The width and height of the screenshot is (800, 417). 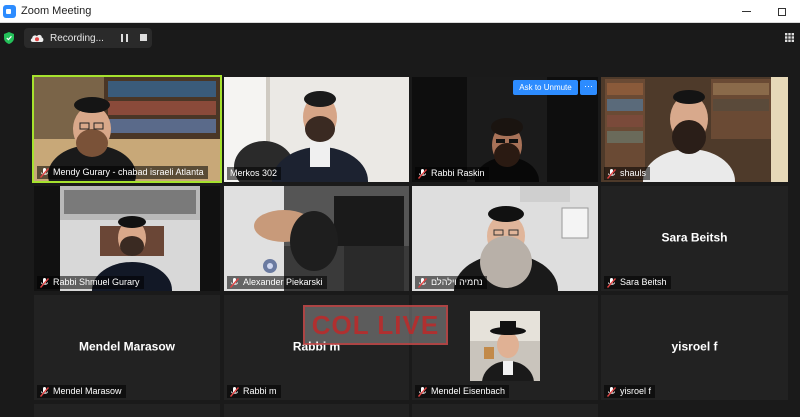 What do you see at coordinates (400, 11) in the screenshot?
I see `title-bar: Zoom Meeting` at bounding box center [400, 11].